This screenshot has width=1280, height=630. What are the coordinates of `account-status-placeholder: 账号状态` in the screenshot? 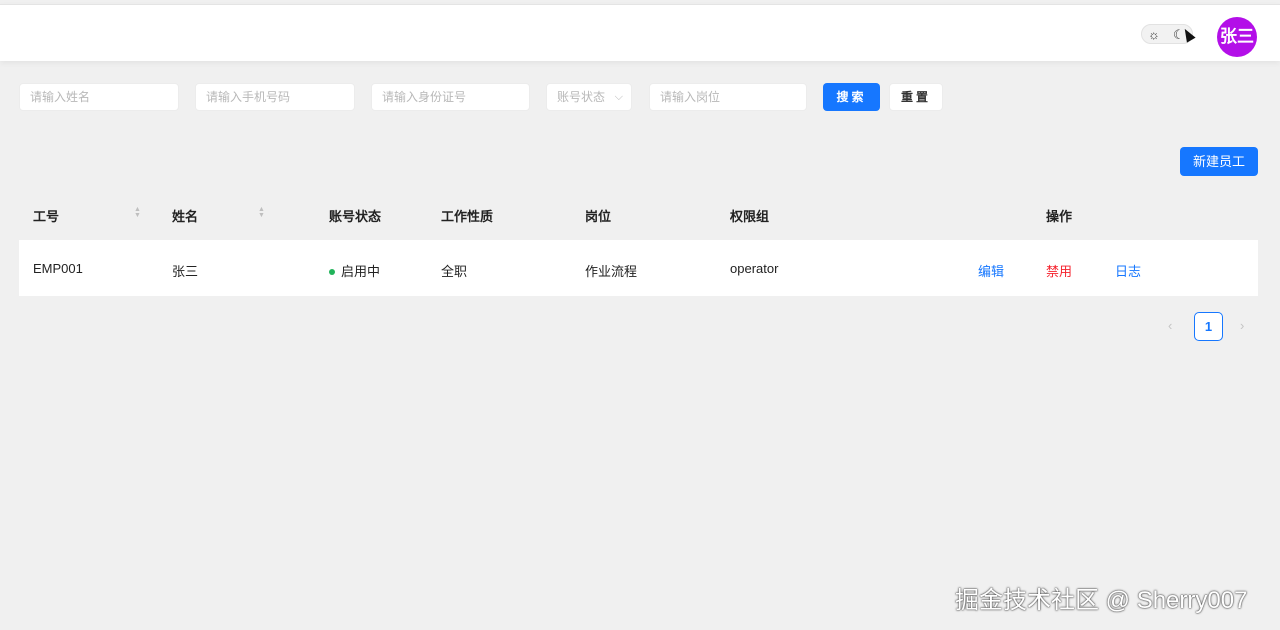 It's located at (581, 97).